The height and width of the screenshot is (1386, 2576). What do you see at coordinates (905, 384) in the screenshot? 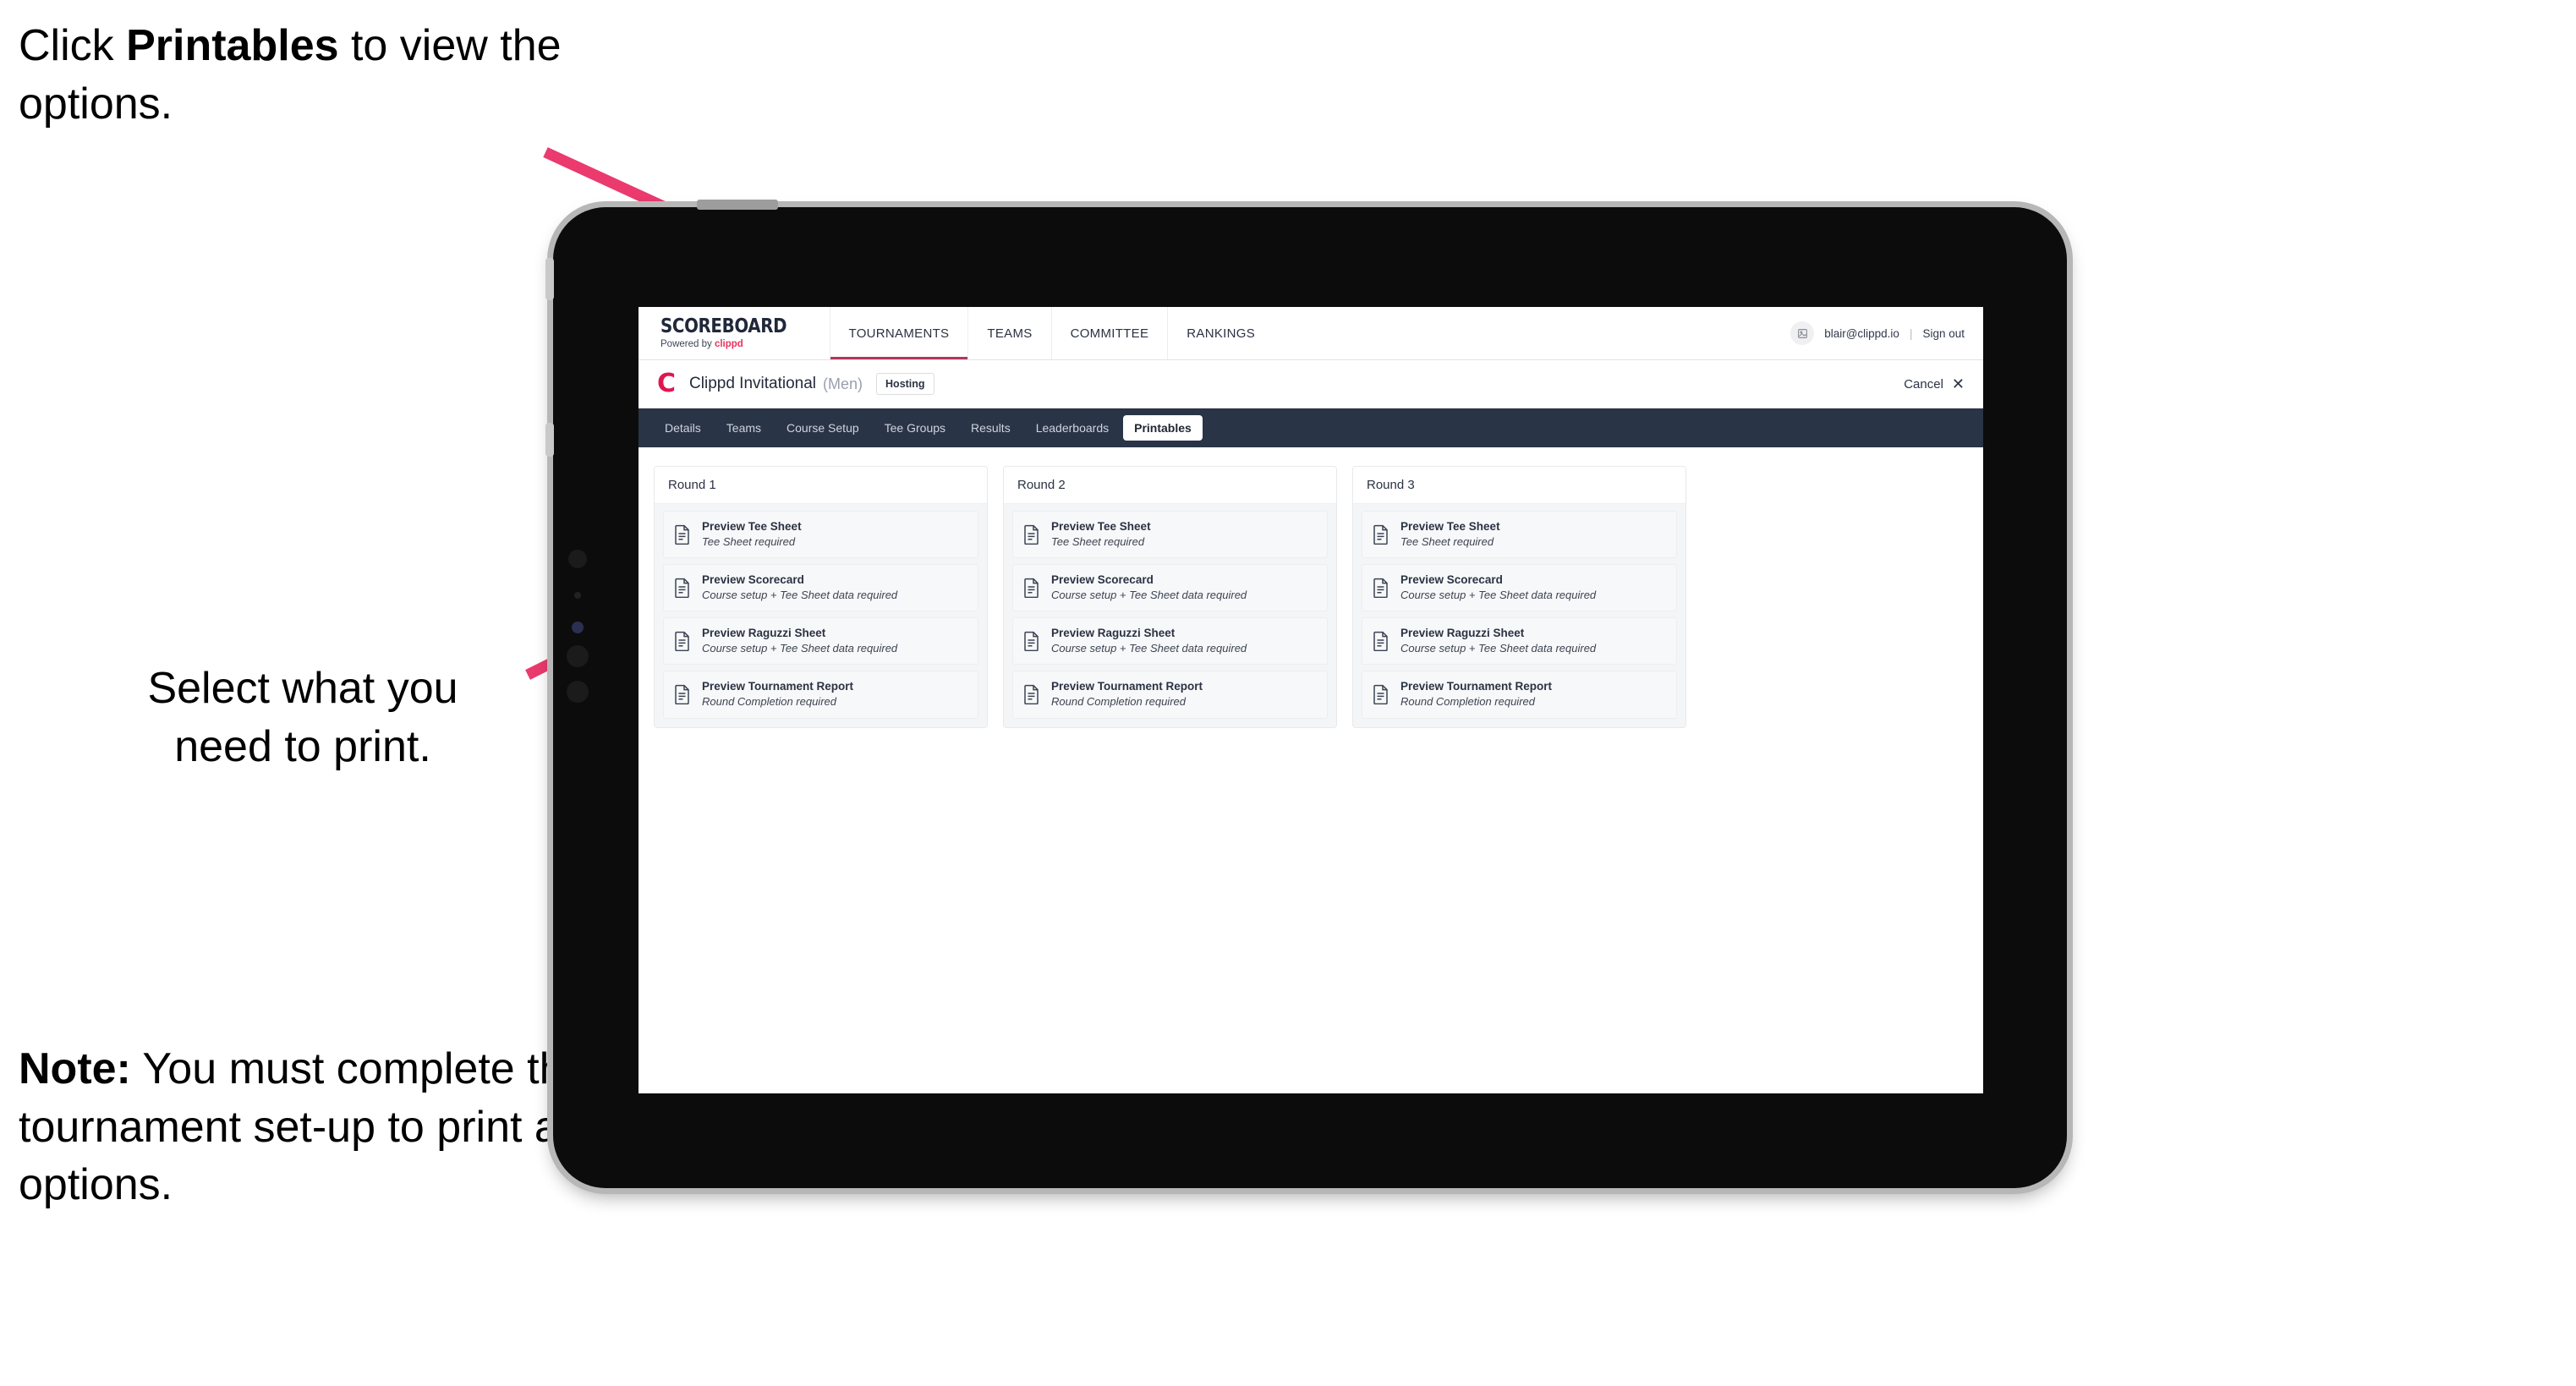
I see `hosting-badge: Hosting` at bounding box center [905, 384].